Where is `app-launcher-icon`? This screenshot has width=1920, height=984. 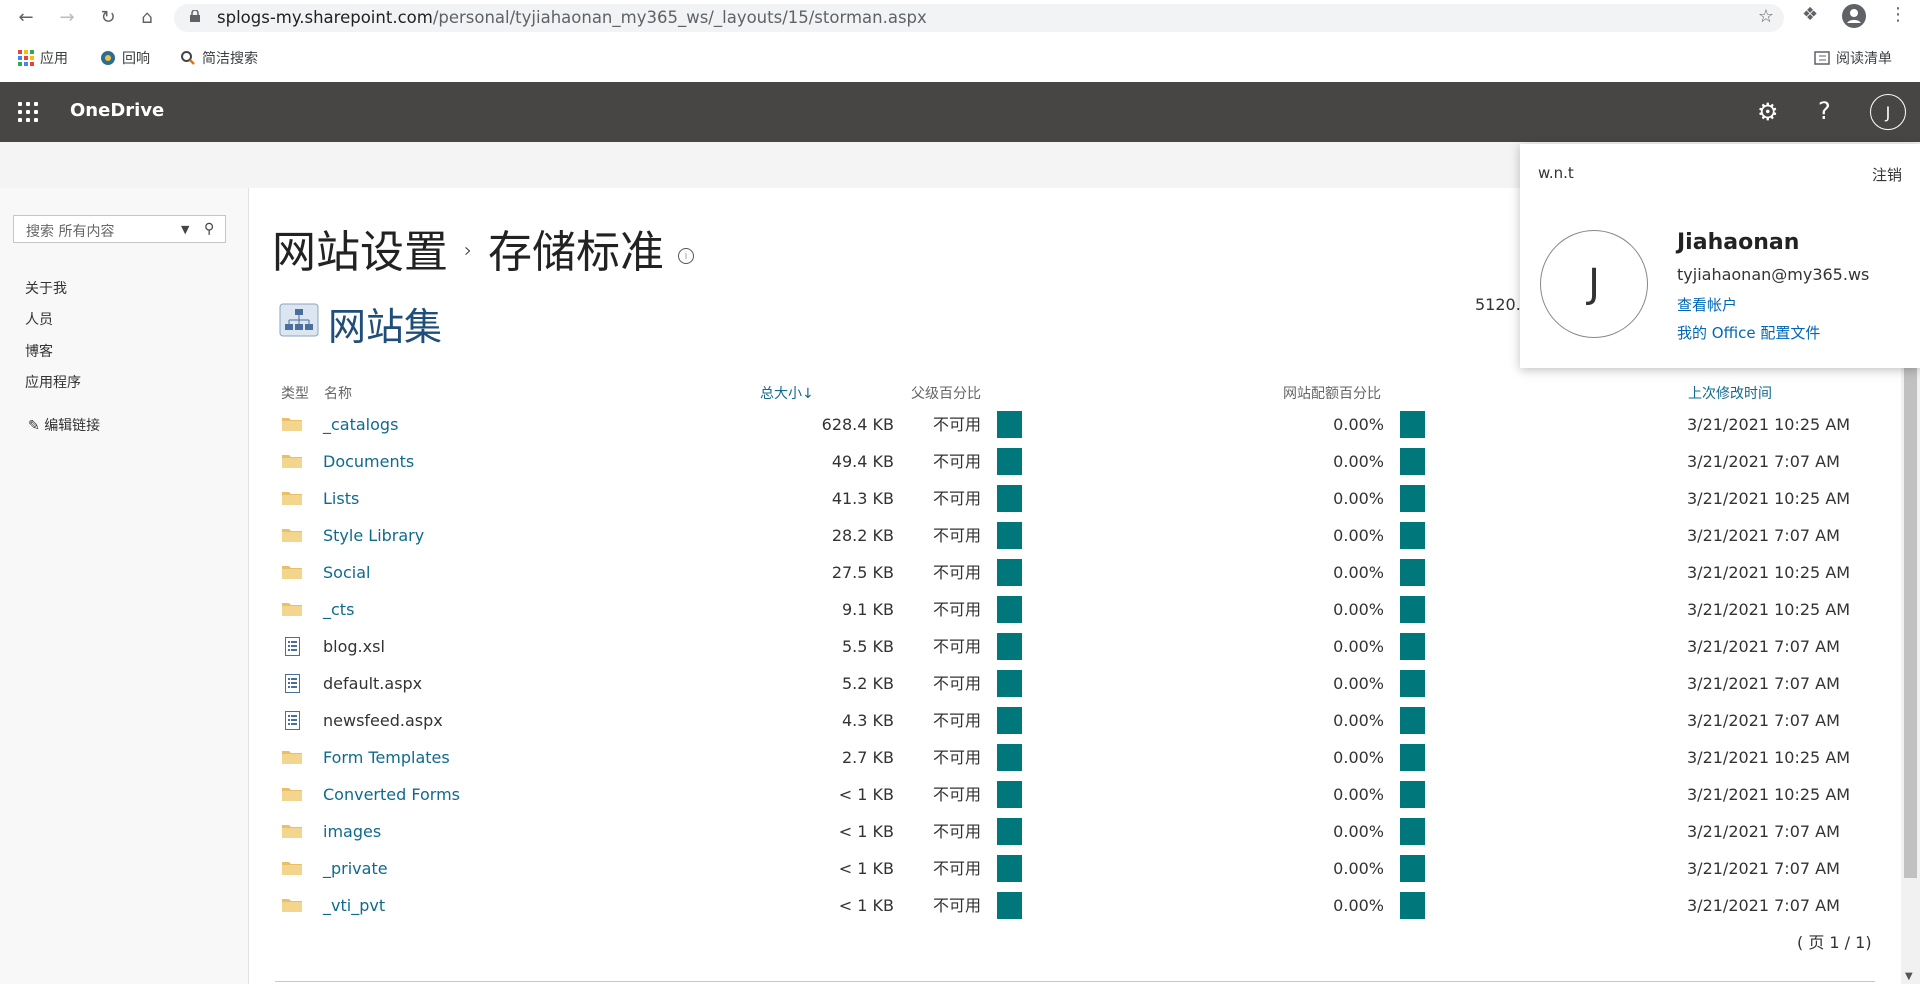
app-launcher-icon is located at coordinates (28, 112).